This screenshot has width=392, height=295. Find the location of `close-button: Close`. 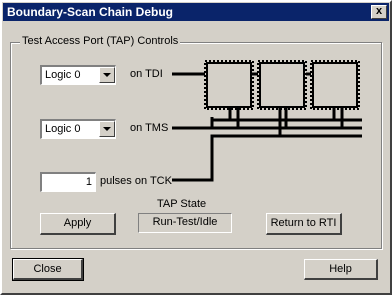

close-button: Close is located at coordinates (48, 269).